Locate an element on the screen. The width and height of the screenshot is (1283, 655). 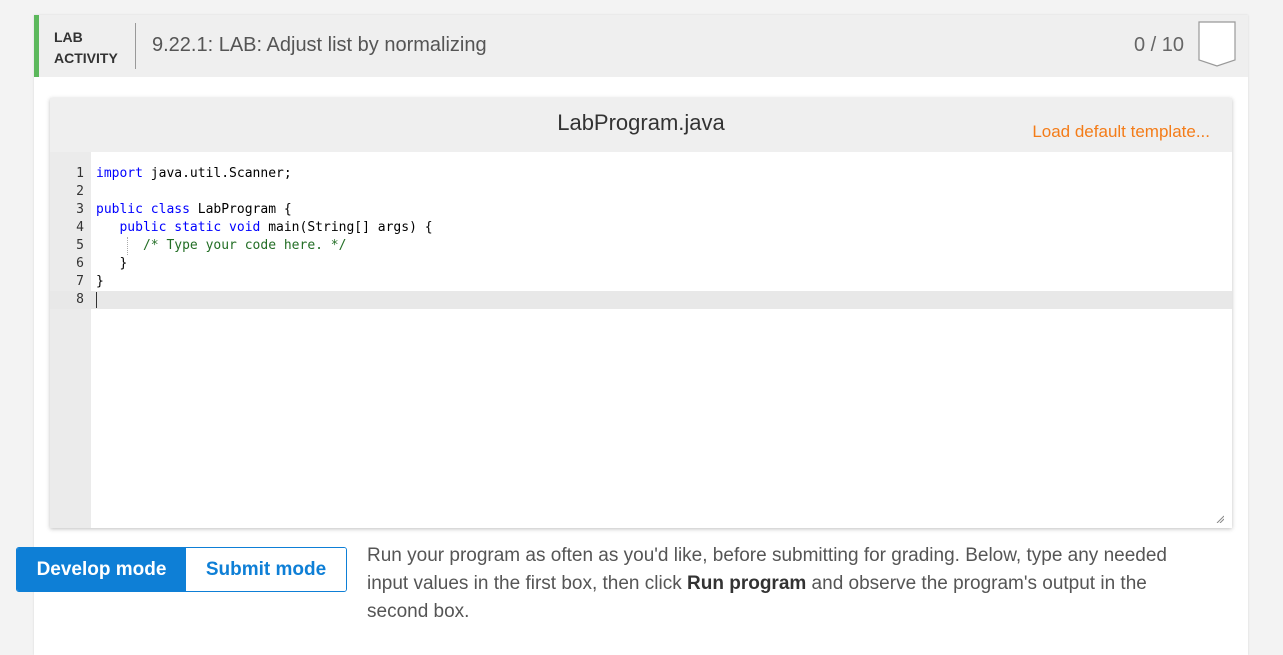
code-line-active: 8 is located at coordinates (641, 300).